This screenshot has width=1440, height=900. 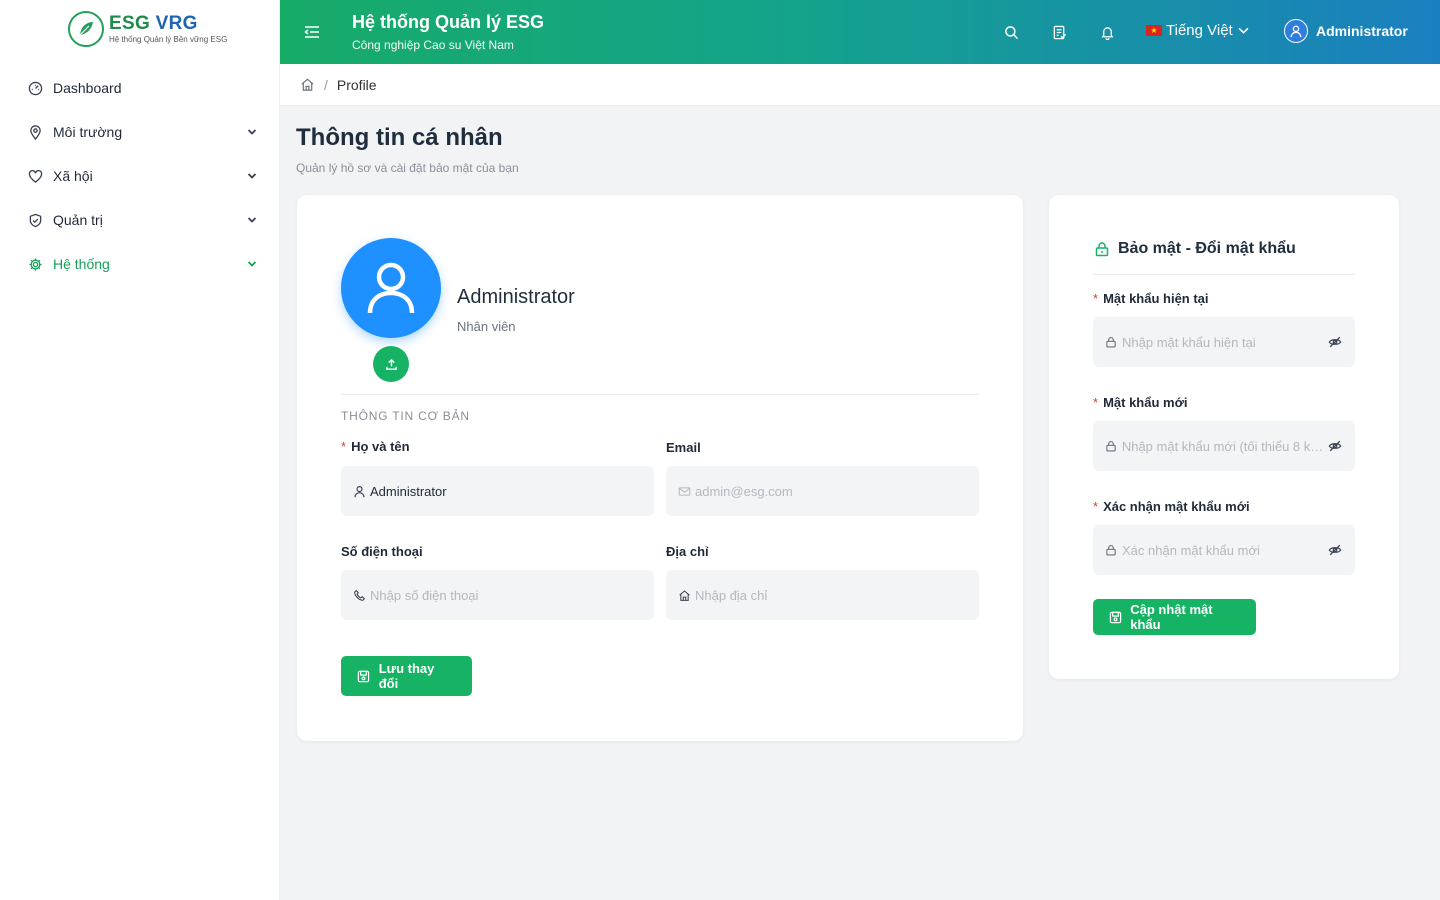 I want to click on mail-icon, so click(x=684, y=491).